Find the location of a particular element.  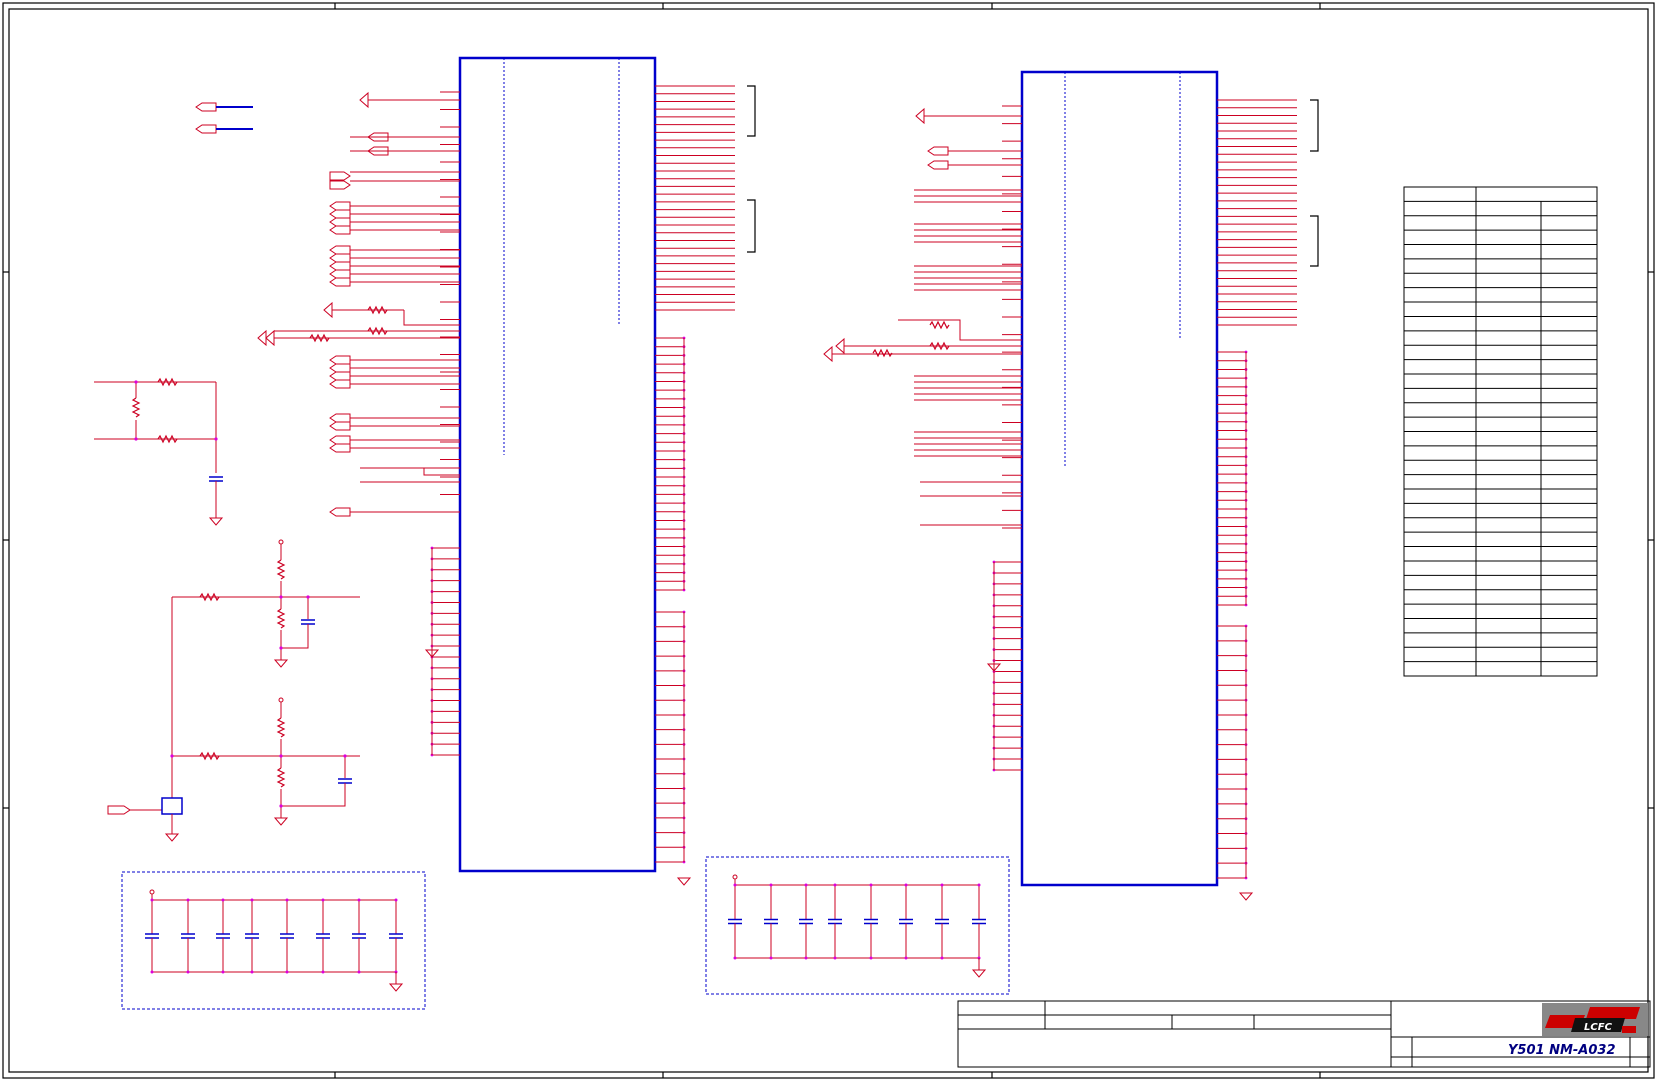

decoupling-group-left is located at coordinates (273, 940).